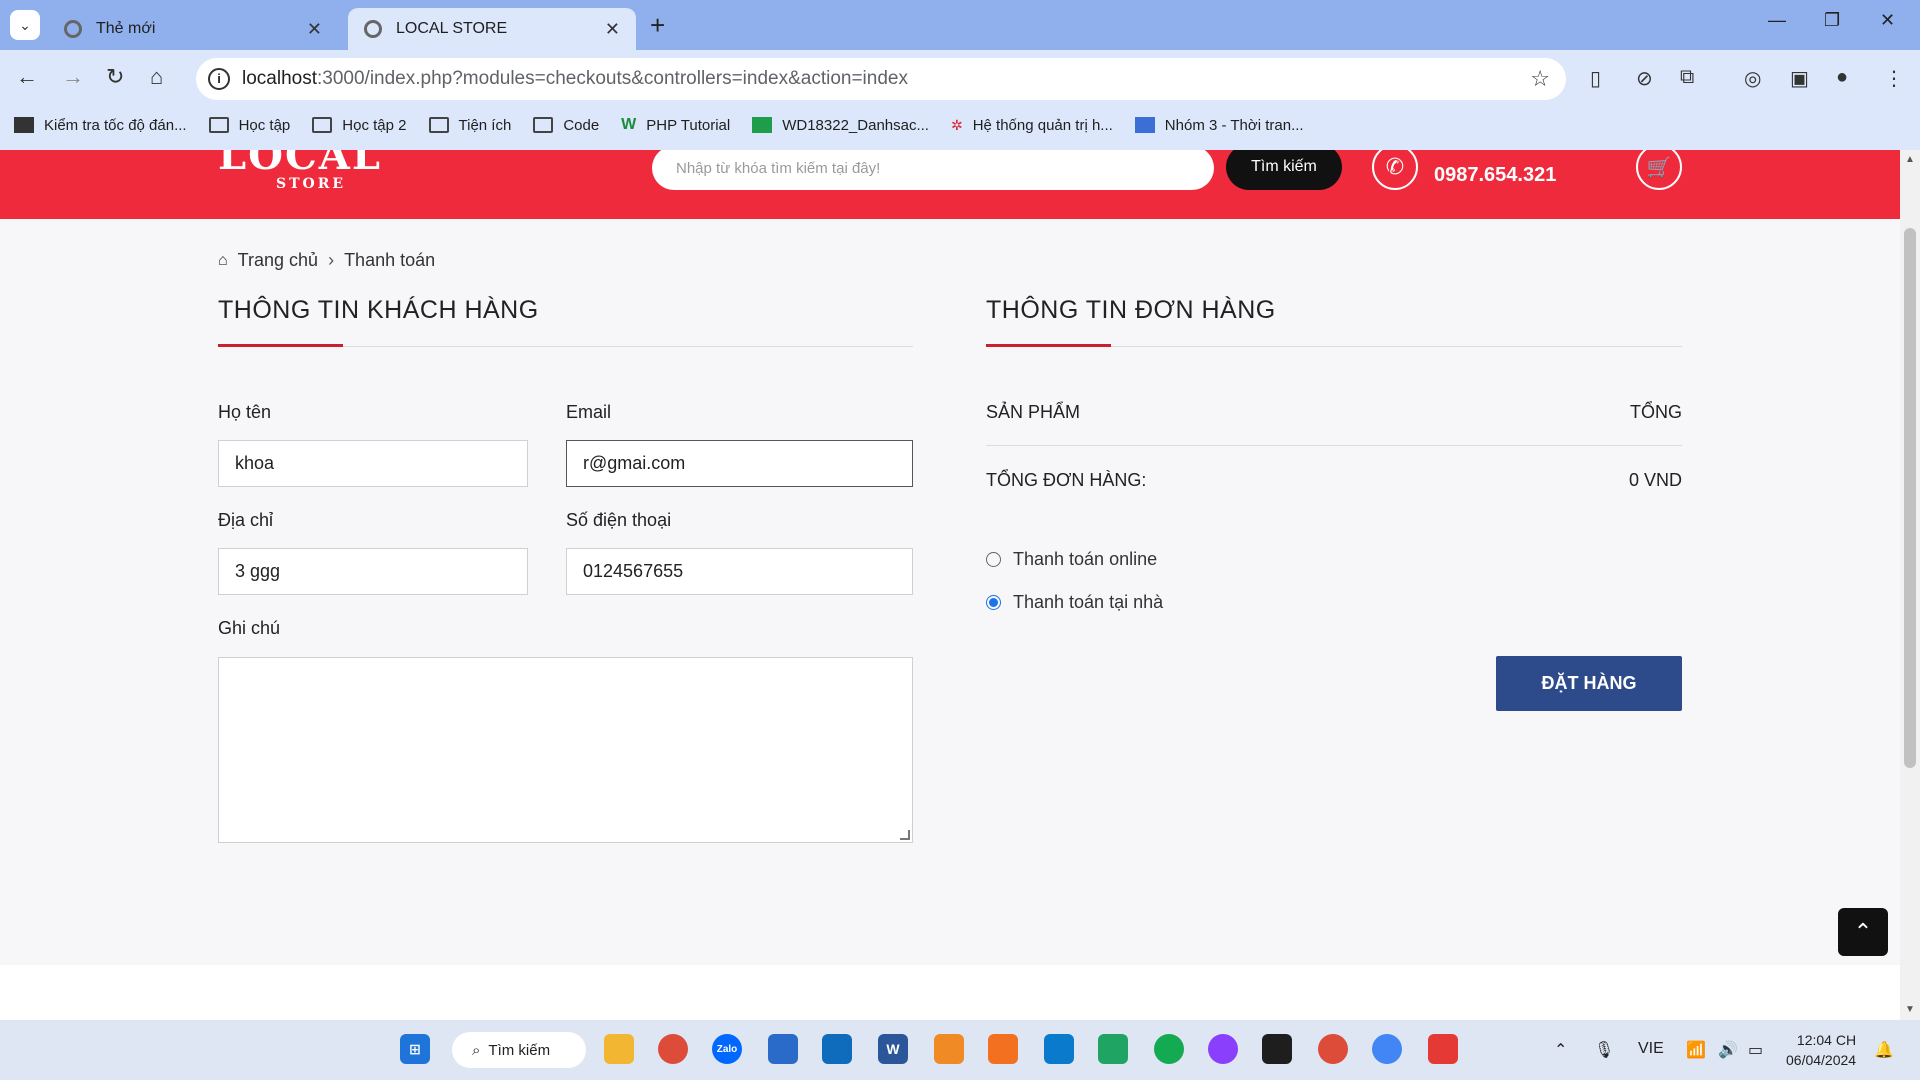 This screenshot has width=1920, height=1080. I want to click on fpt-icon: ✲, so click(956, 124).